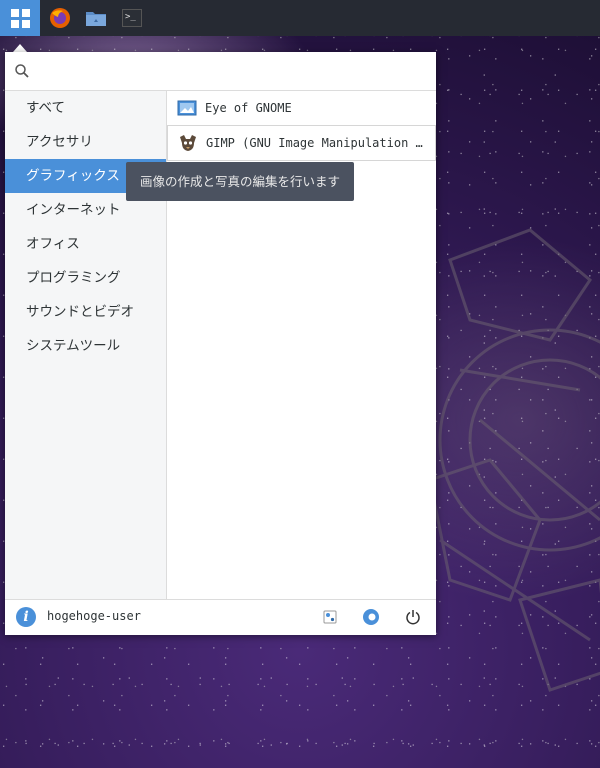 The image size is (600, 768). What do you see at coordinates (85, 278) in the screenshot?
I see `category-programming: プログラミング` at bounding box center [85, 278].